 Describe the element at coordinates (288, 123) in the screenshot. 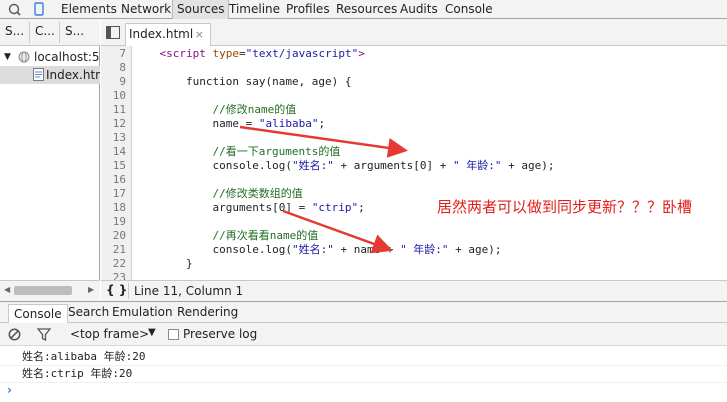

I see `code-token: "alibaba"` at that location.